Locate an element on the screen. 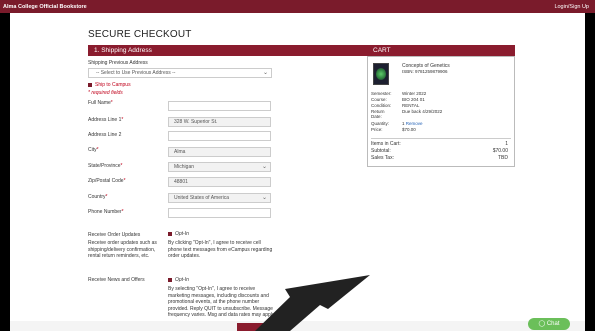 The height and width of the screenshot is (331, 595). zip-label: Zip/Postal Code* is located at coordinates (107, 181).